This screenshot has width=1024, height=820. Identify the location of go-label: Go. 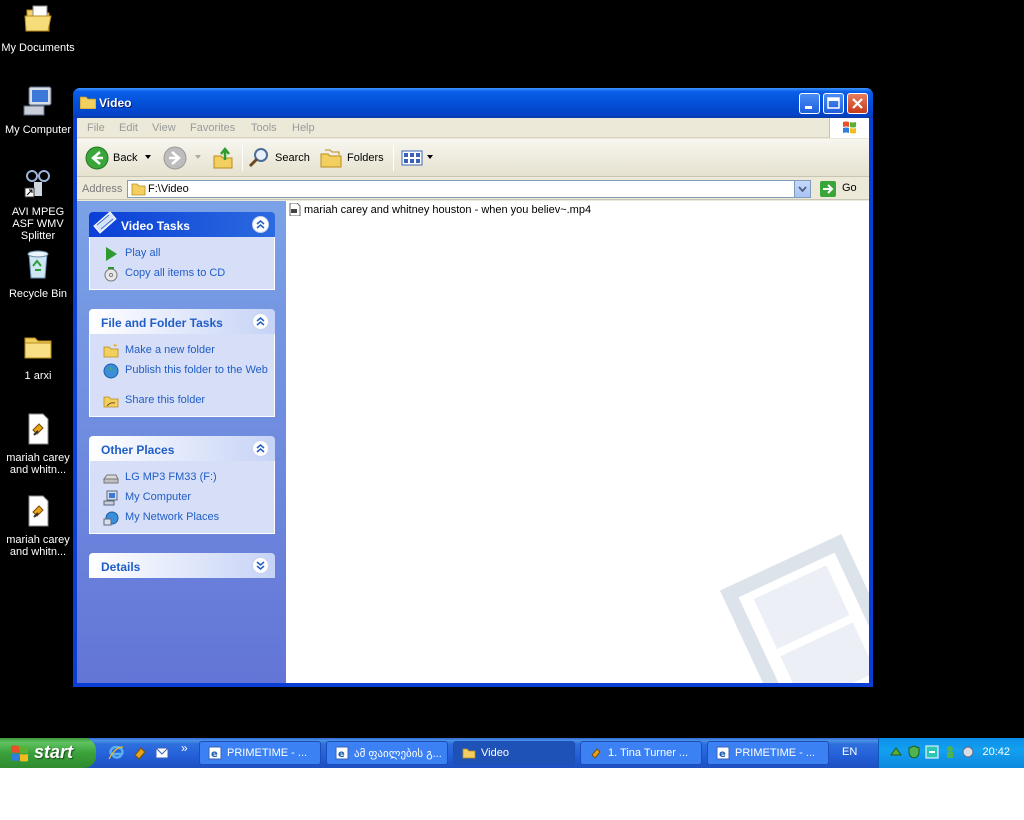
(849, 188).